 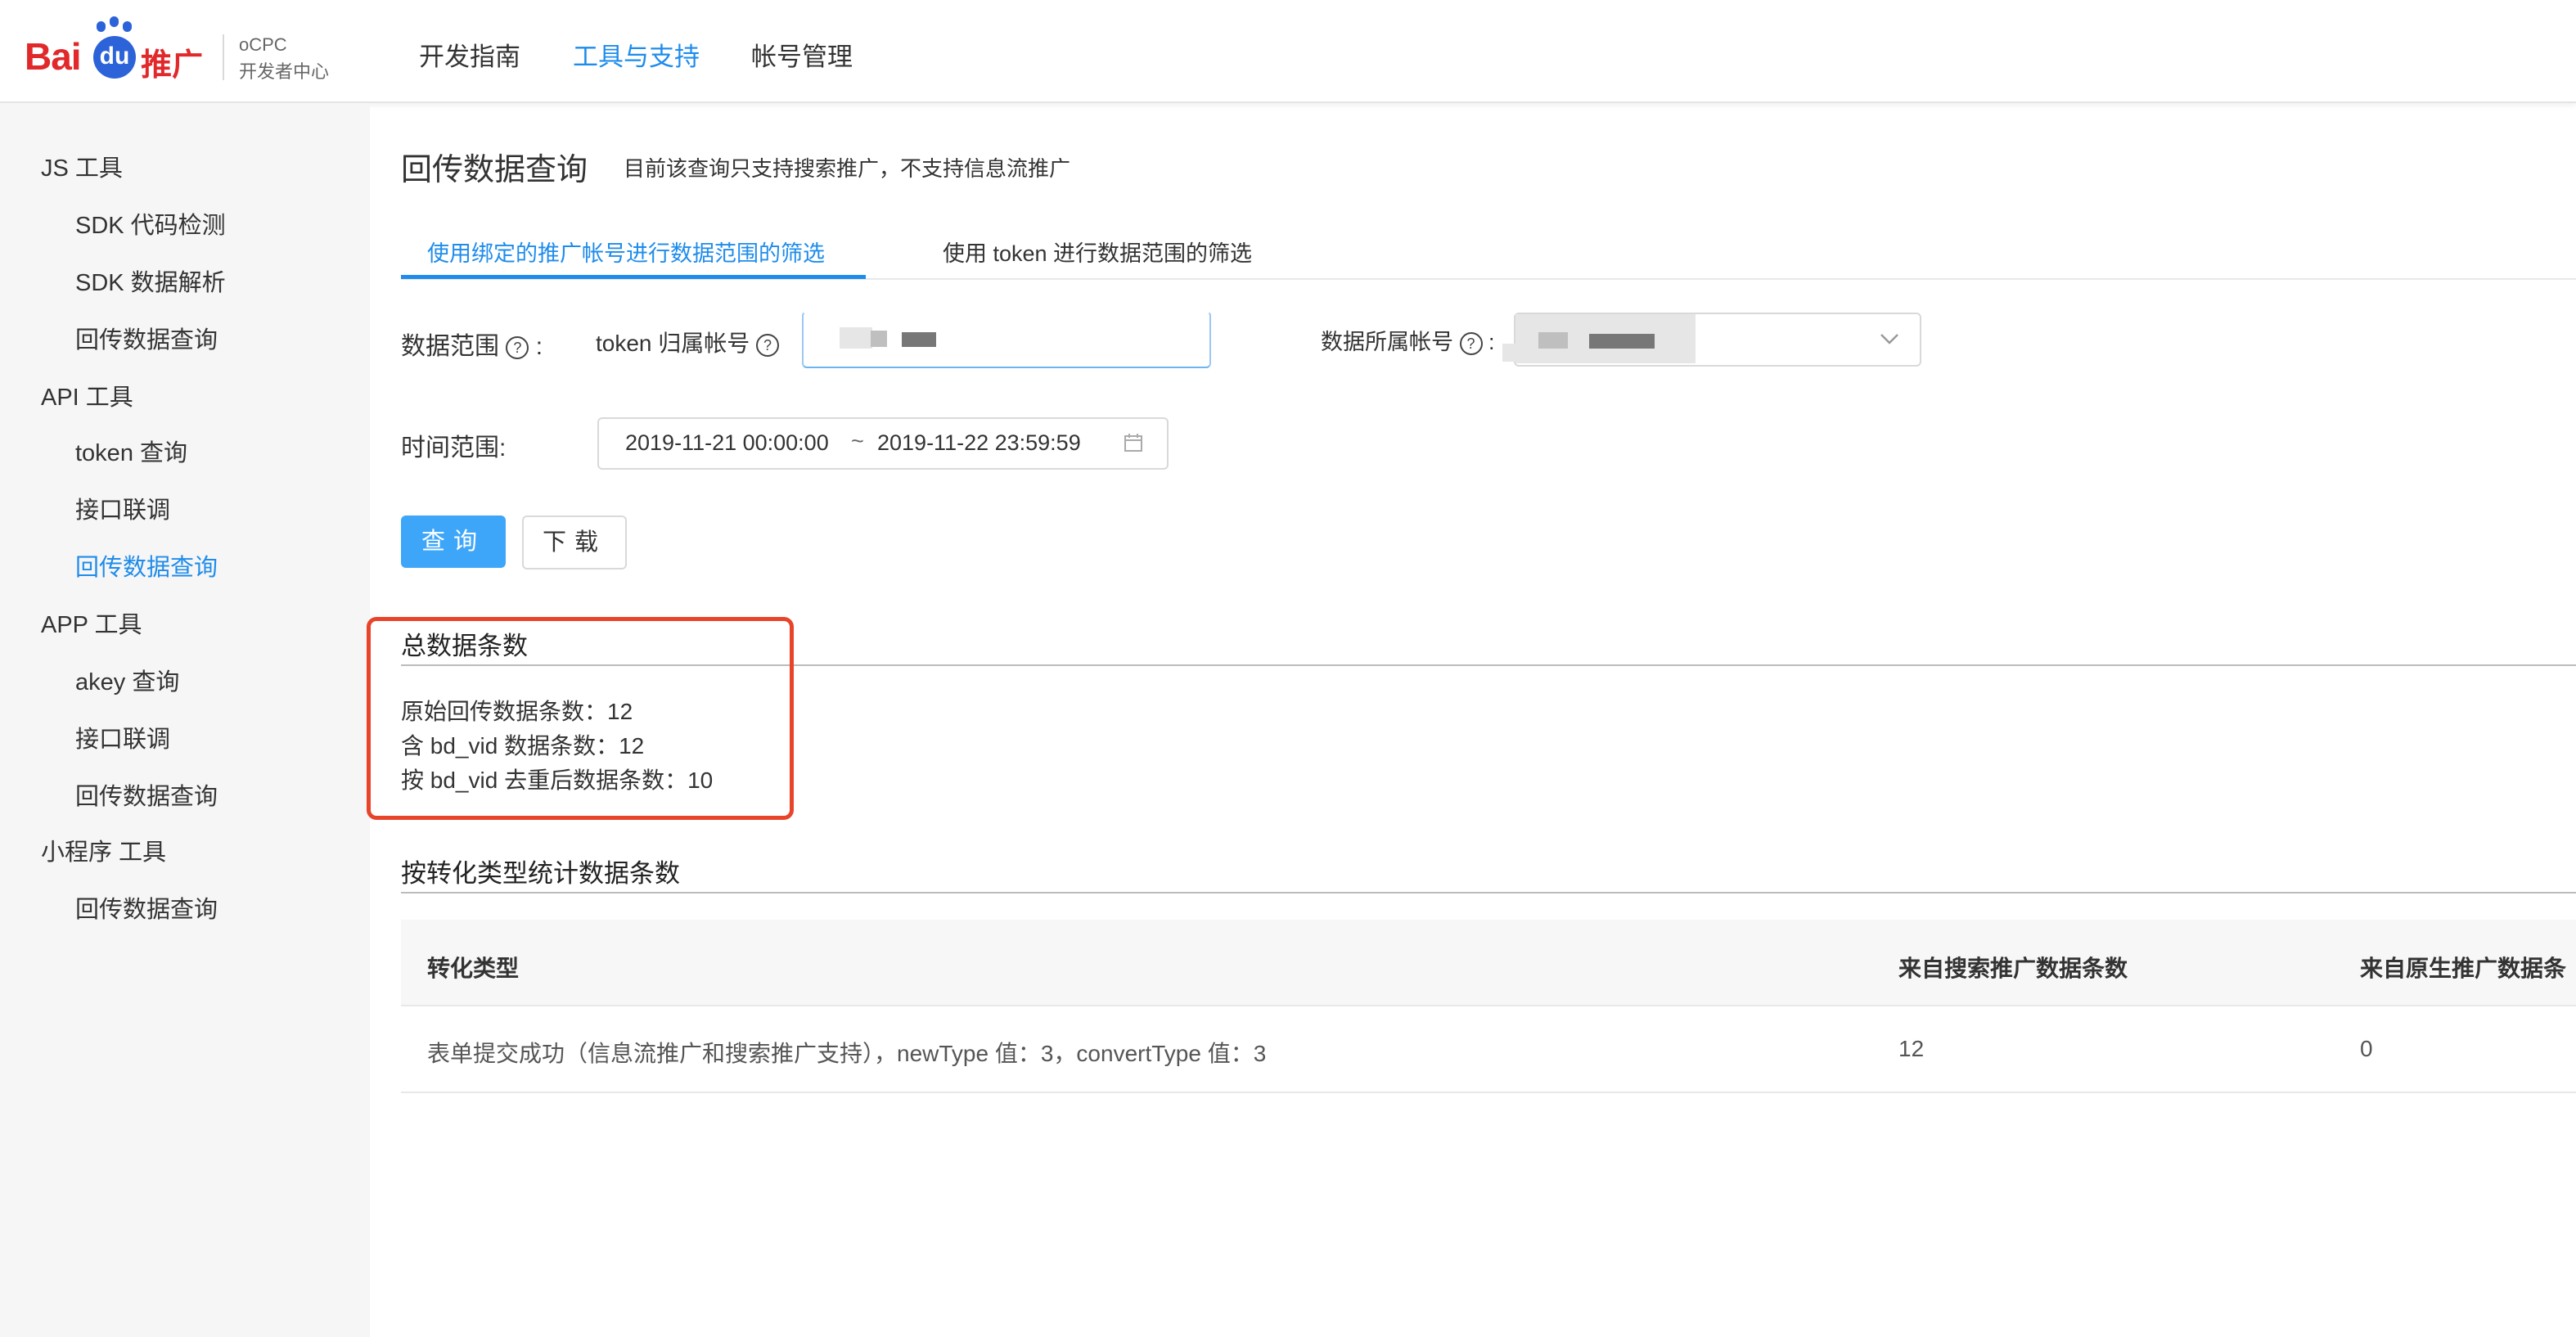 What do you see at coordinates (103, 850) in the screenshot?
I see `sidebar-group-miniprogram: 小程序 工具` at bounding box center [103, 850].